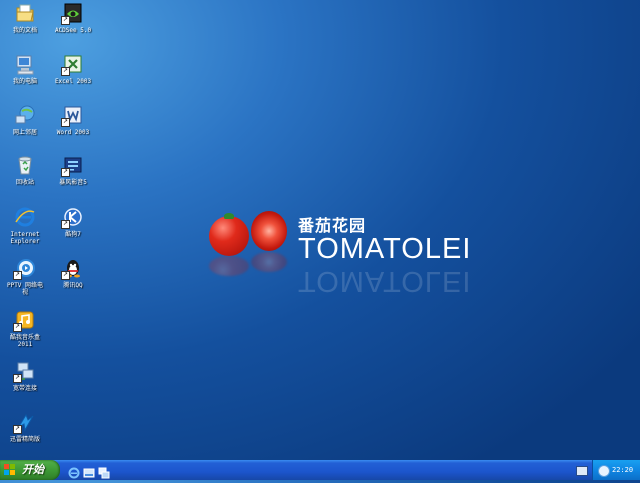 Image resolution: width=640 pixels, height=483 pixels. I want to click on desktop-icon-pptv: ↗ PPTV 网络电 视, so click(25, 276).